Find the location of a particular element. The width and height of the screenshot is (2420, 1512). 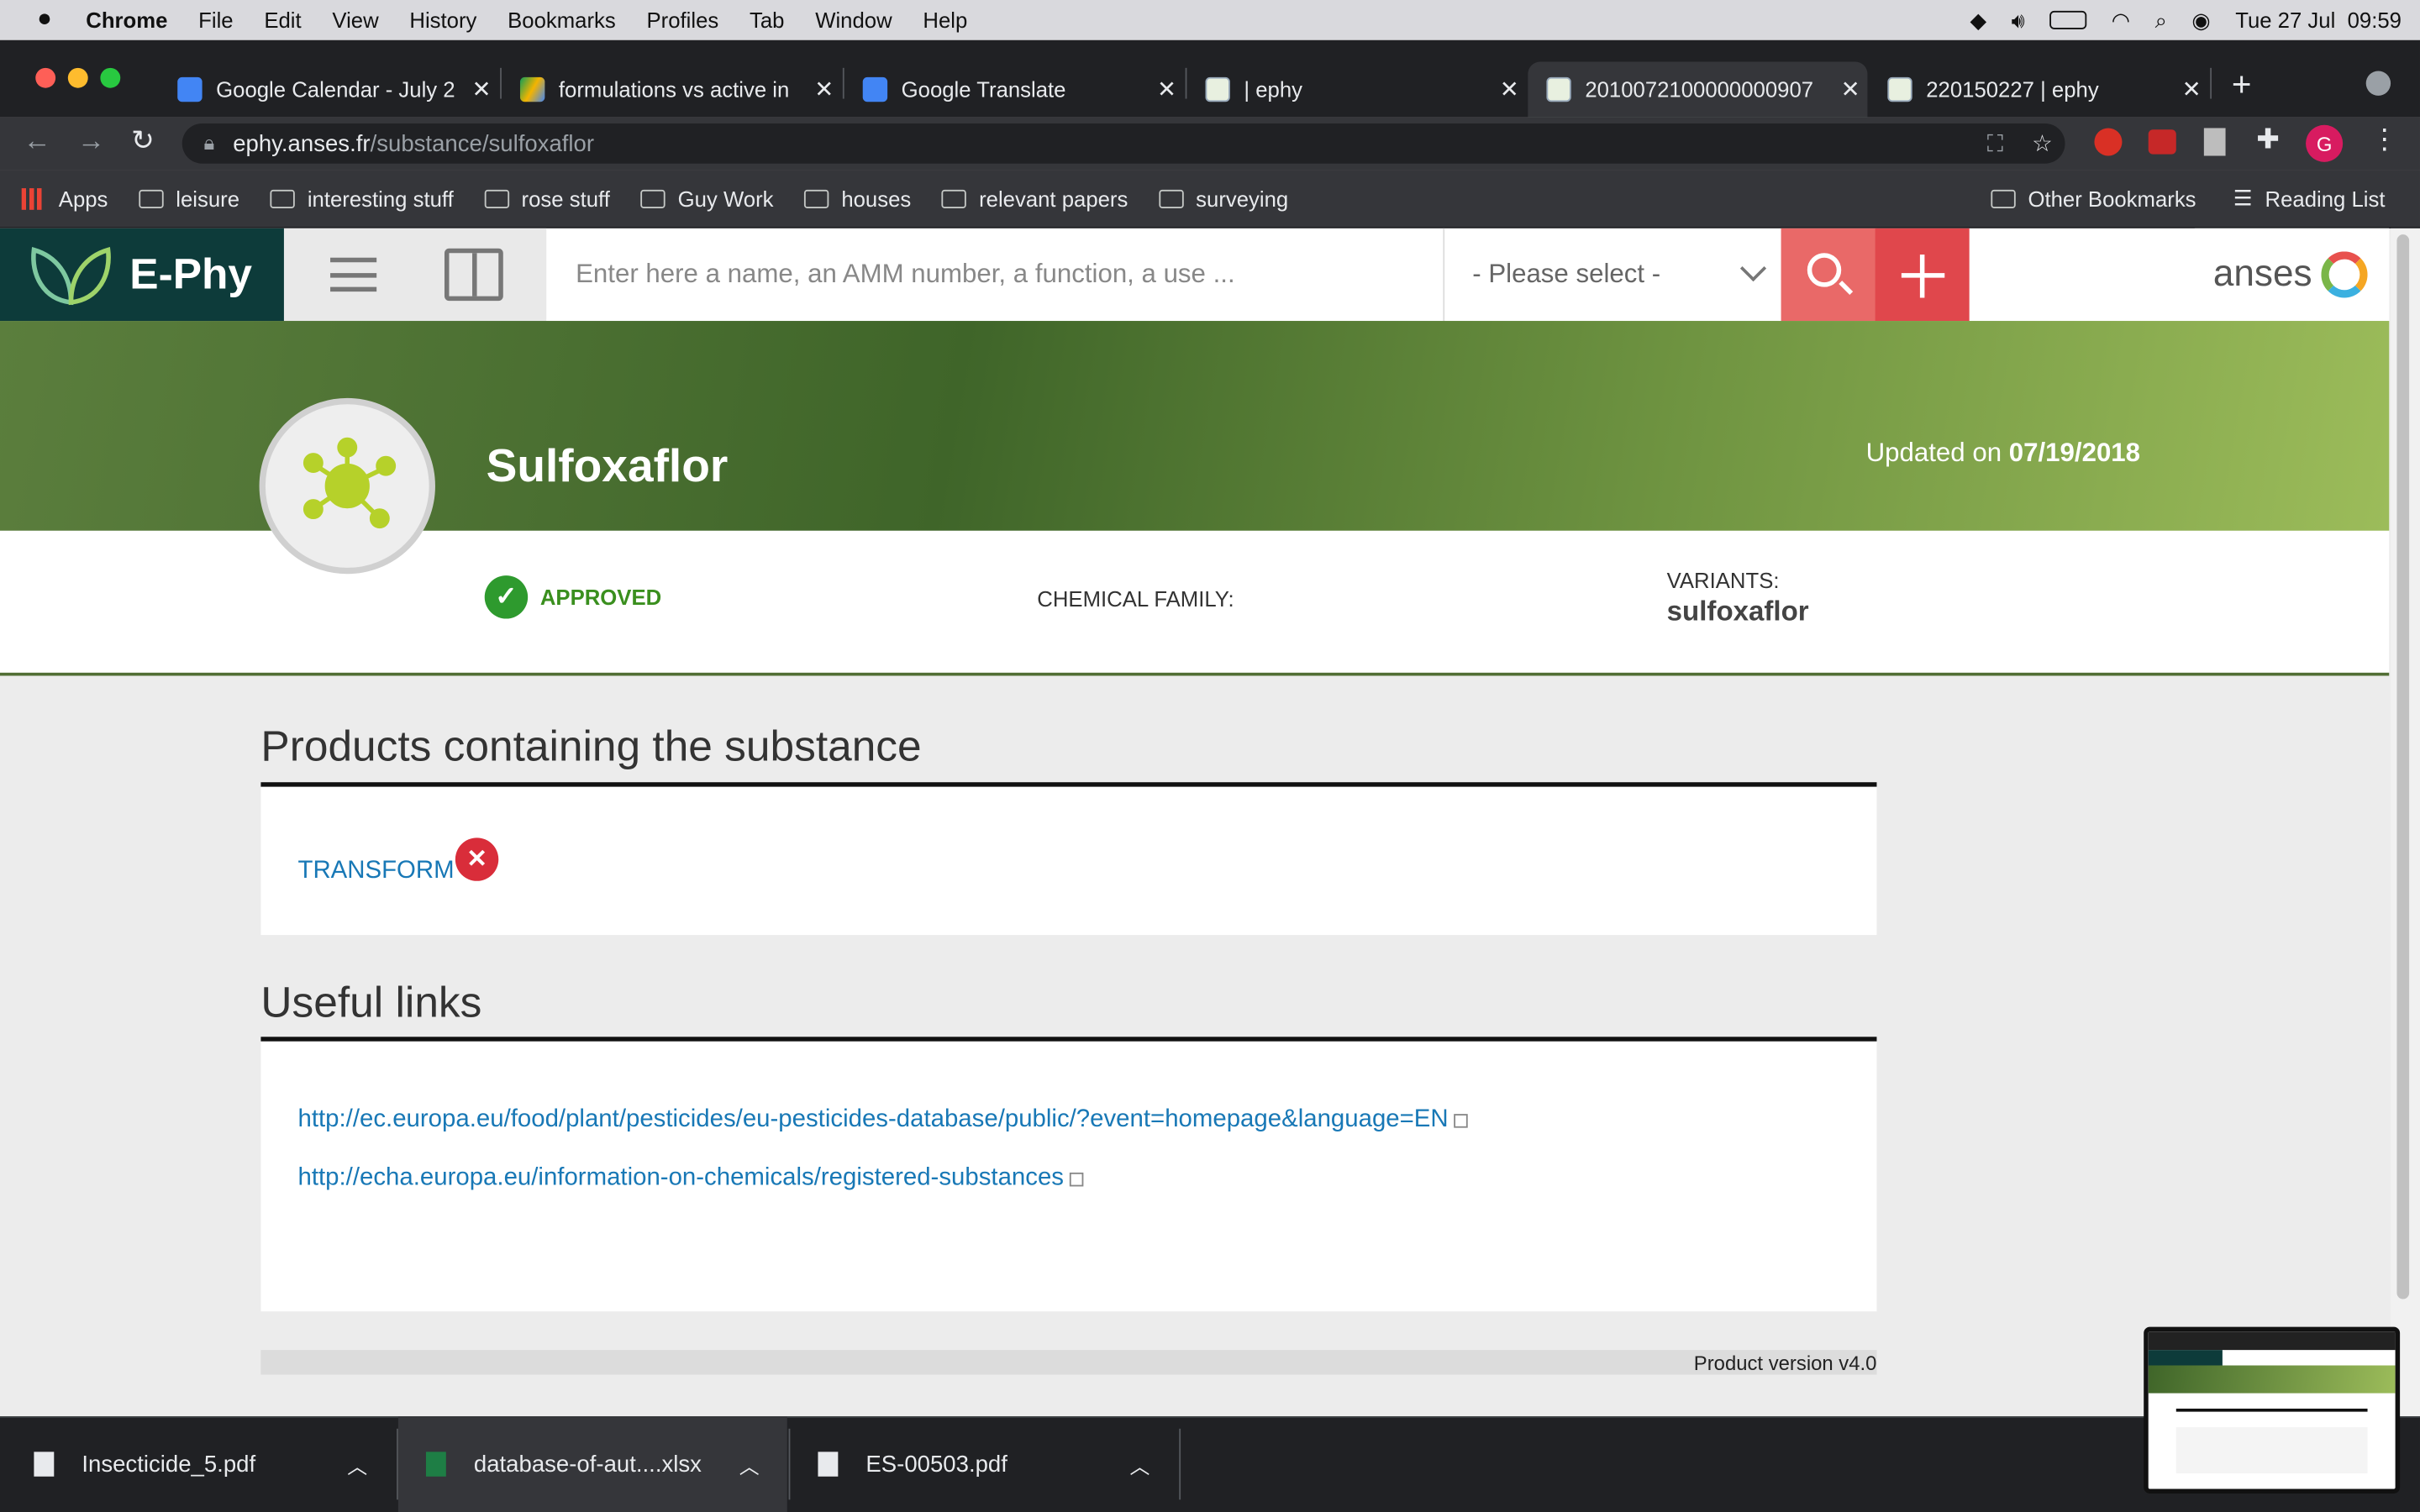

menu-file: File is located at coordinates (216, 20).